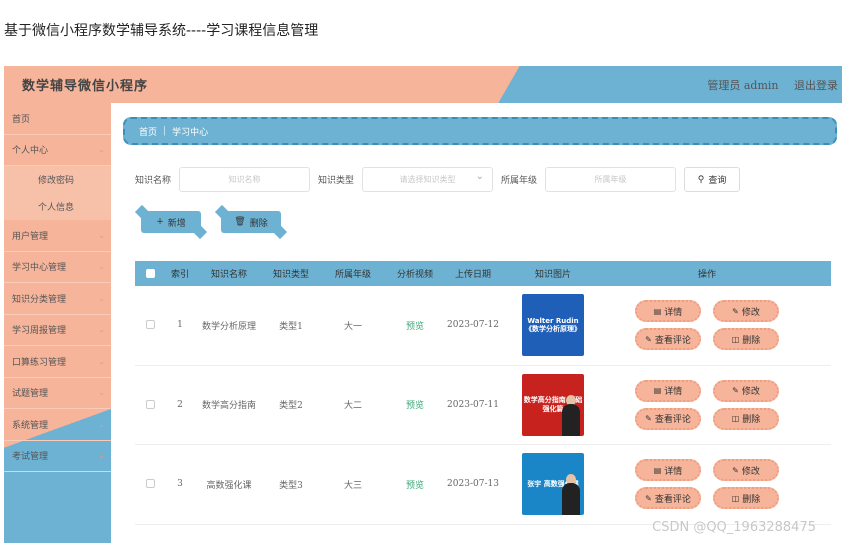  I want to click on sidebar-item-label: 系统管理, so click(30, 425).